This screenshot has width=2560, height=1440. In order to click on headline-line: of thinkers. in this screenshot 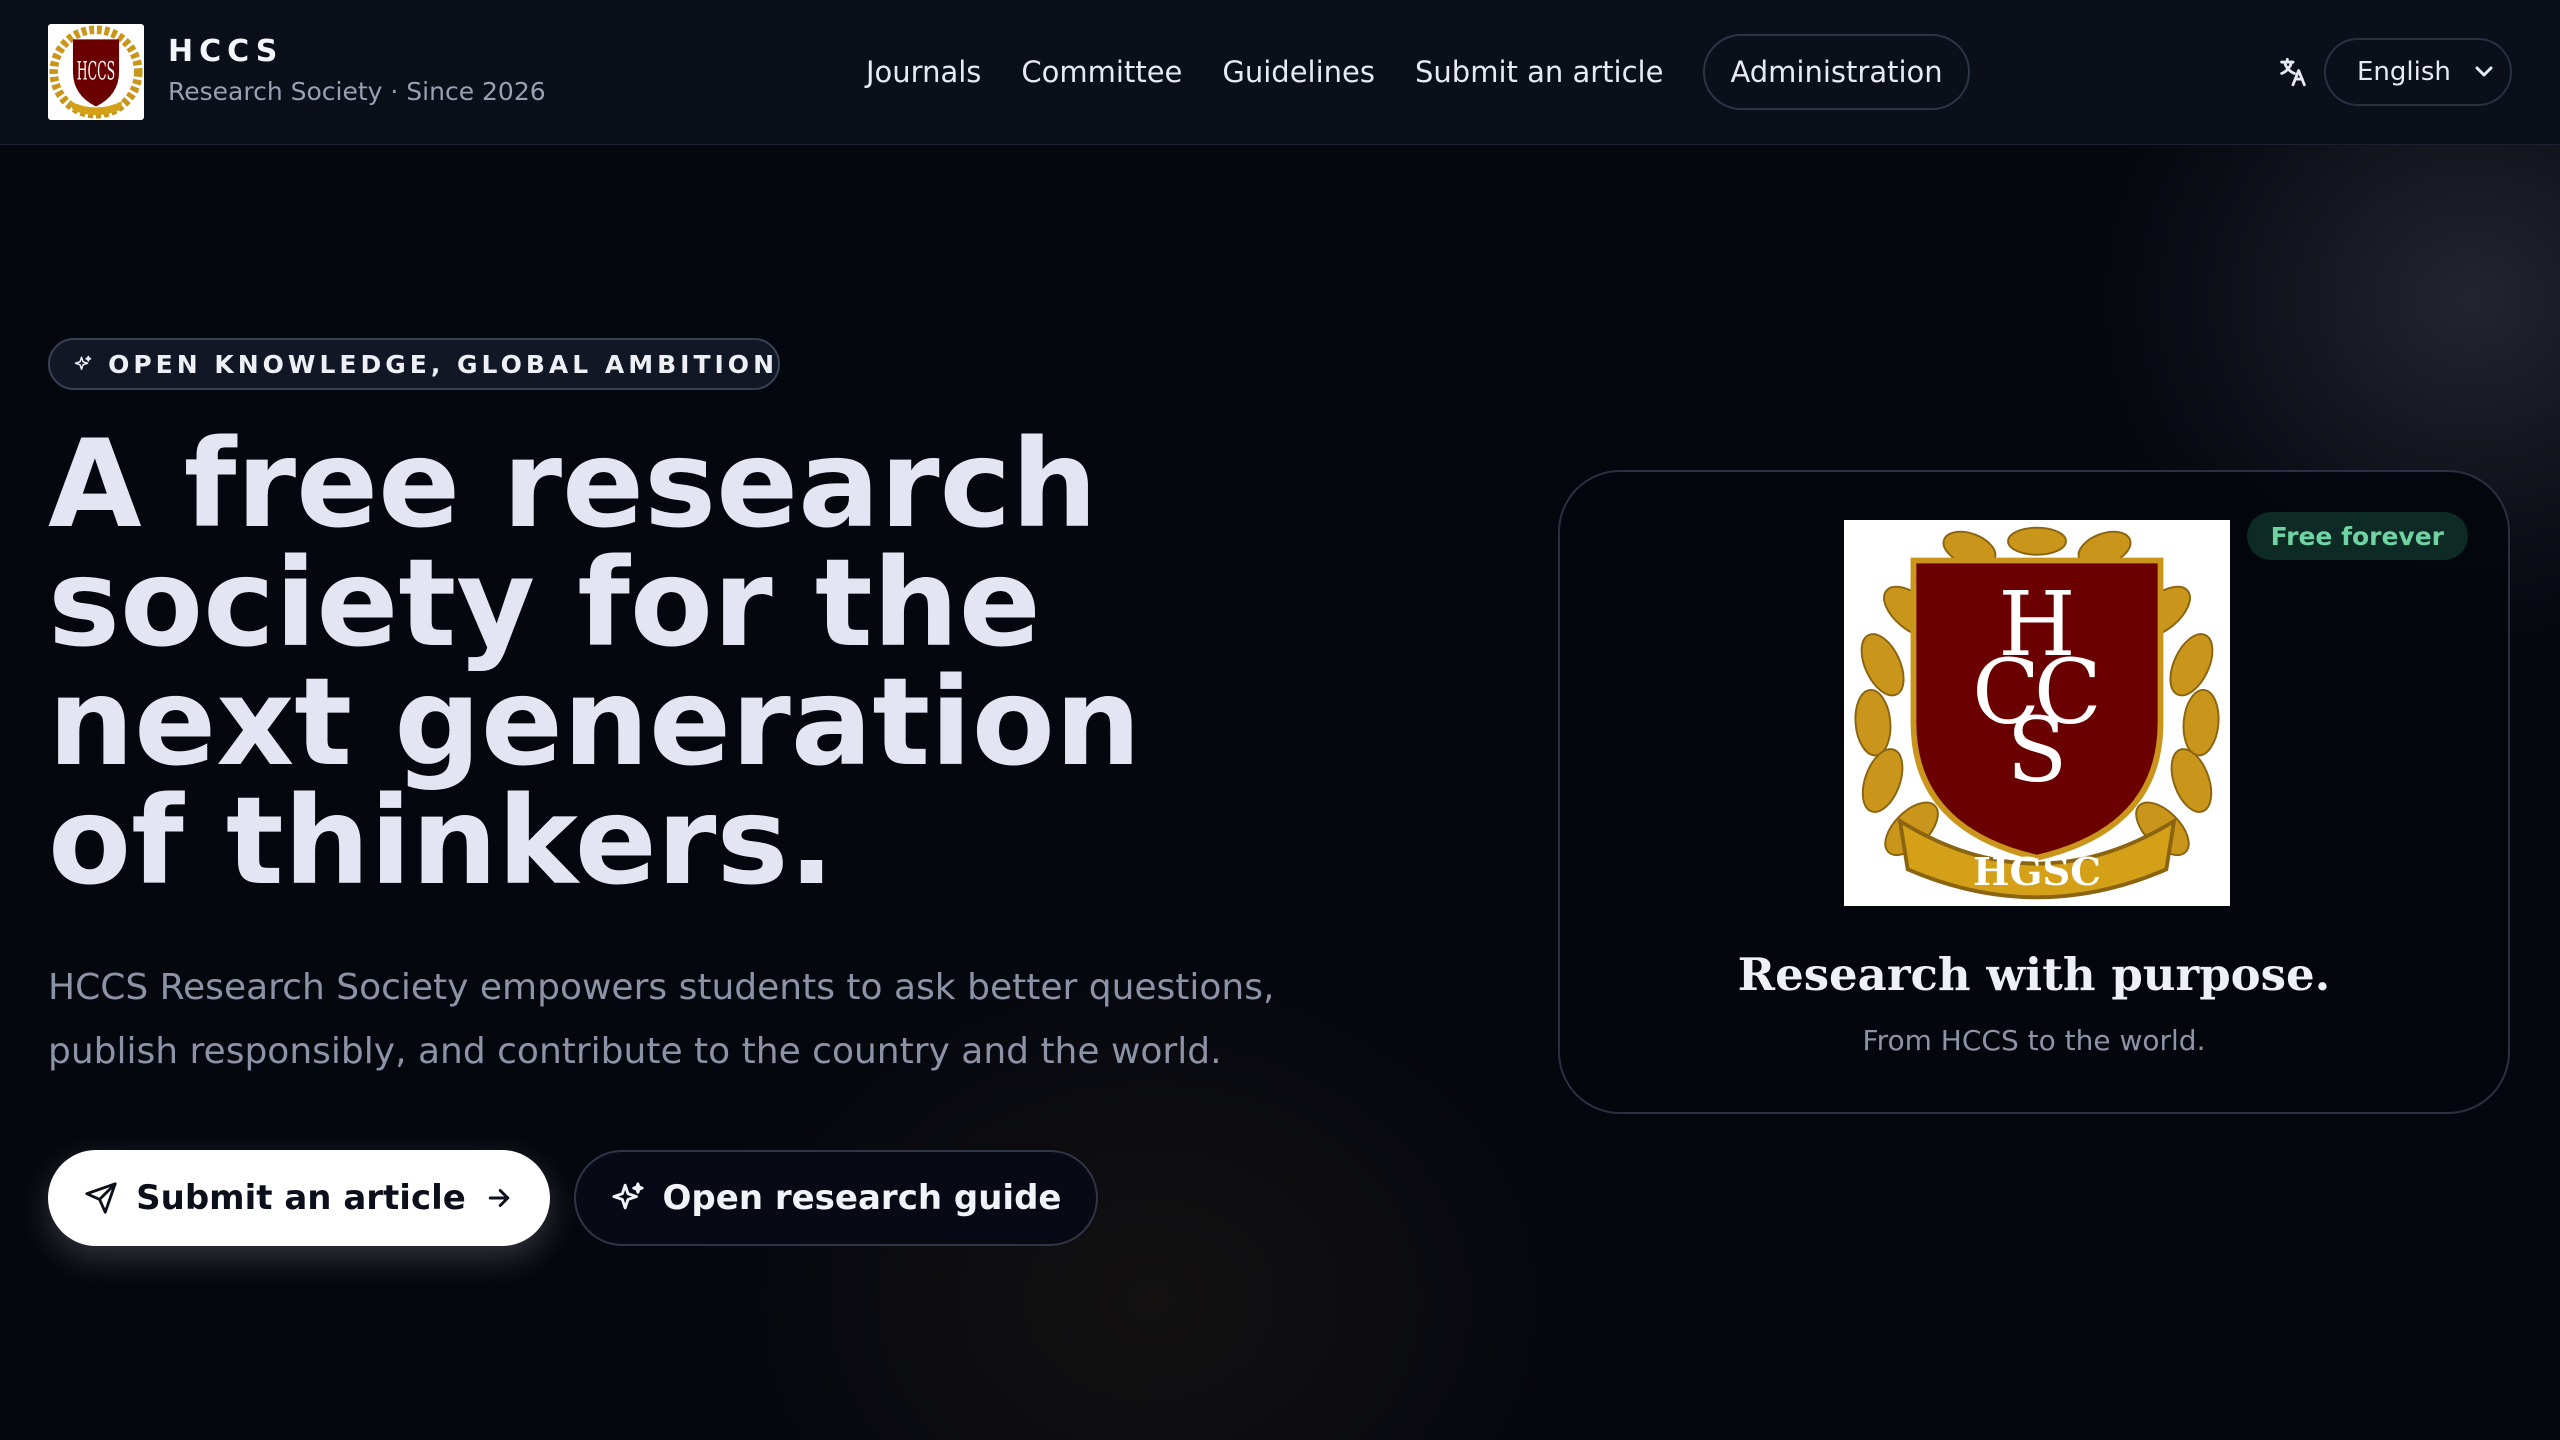, I will do `click(441, 841)`.